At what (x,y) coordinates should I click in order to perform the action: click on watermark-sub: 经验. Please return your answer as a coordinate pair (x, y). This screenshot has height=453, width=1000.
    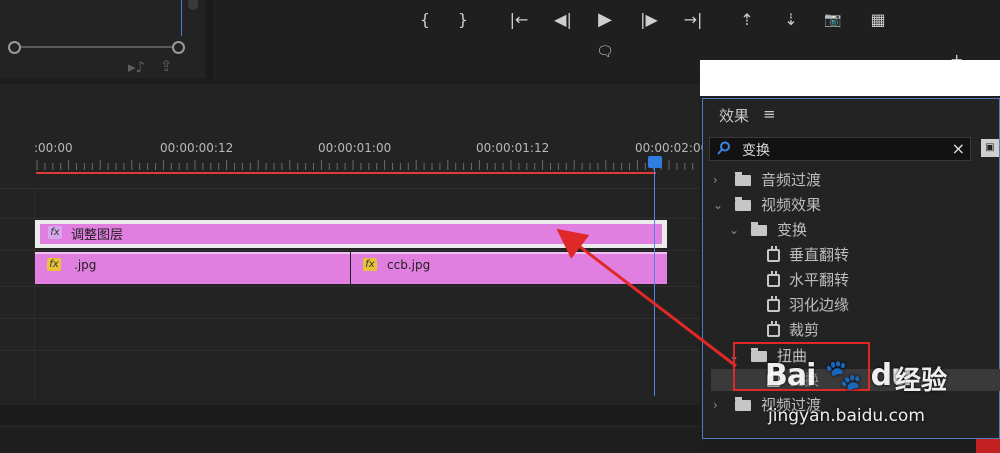
    Looking at the image, I should click on (921, 381).